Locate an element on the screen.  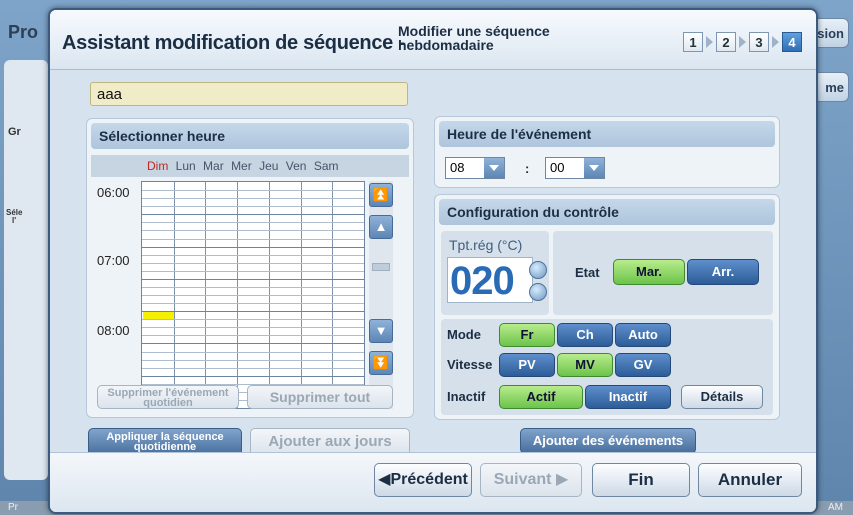
setpoint-value: 020 is located at coordinates (490, 280).